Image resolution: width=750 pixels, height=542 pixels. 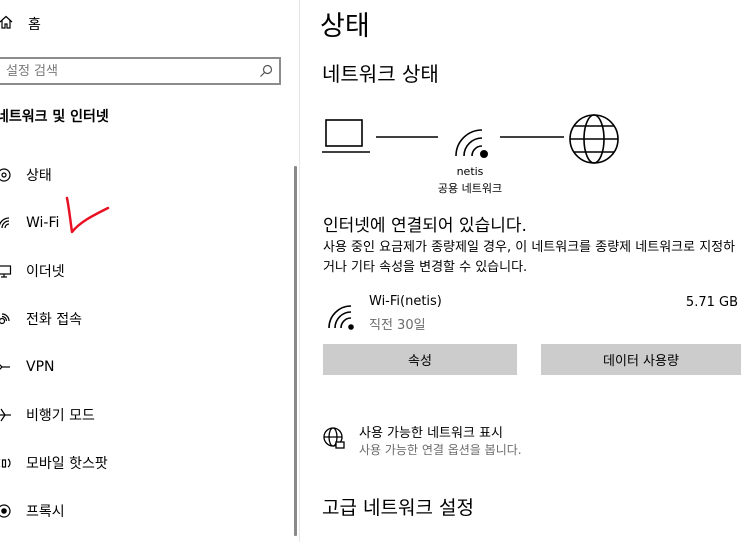 What do you see at coordinates (145, 271) in the screenshot?
I see `sidebar-item-ethernet: 이더넷` at bounding box center [145, 271].